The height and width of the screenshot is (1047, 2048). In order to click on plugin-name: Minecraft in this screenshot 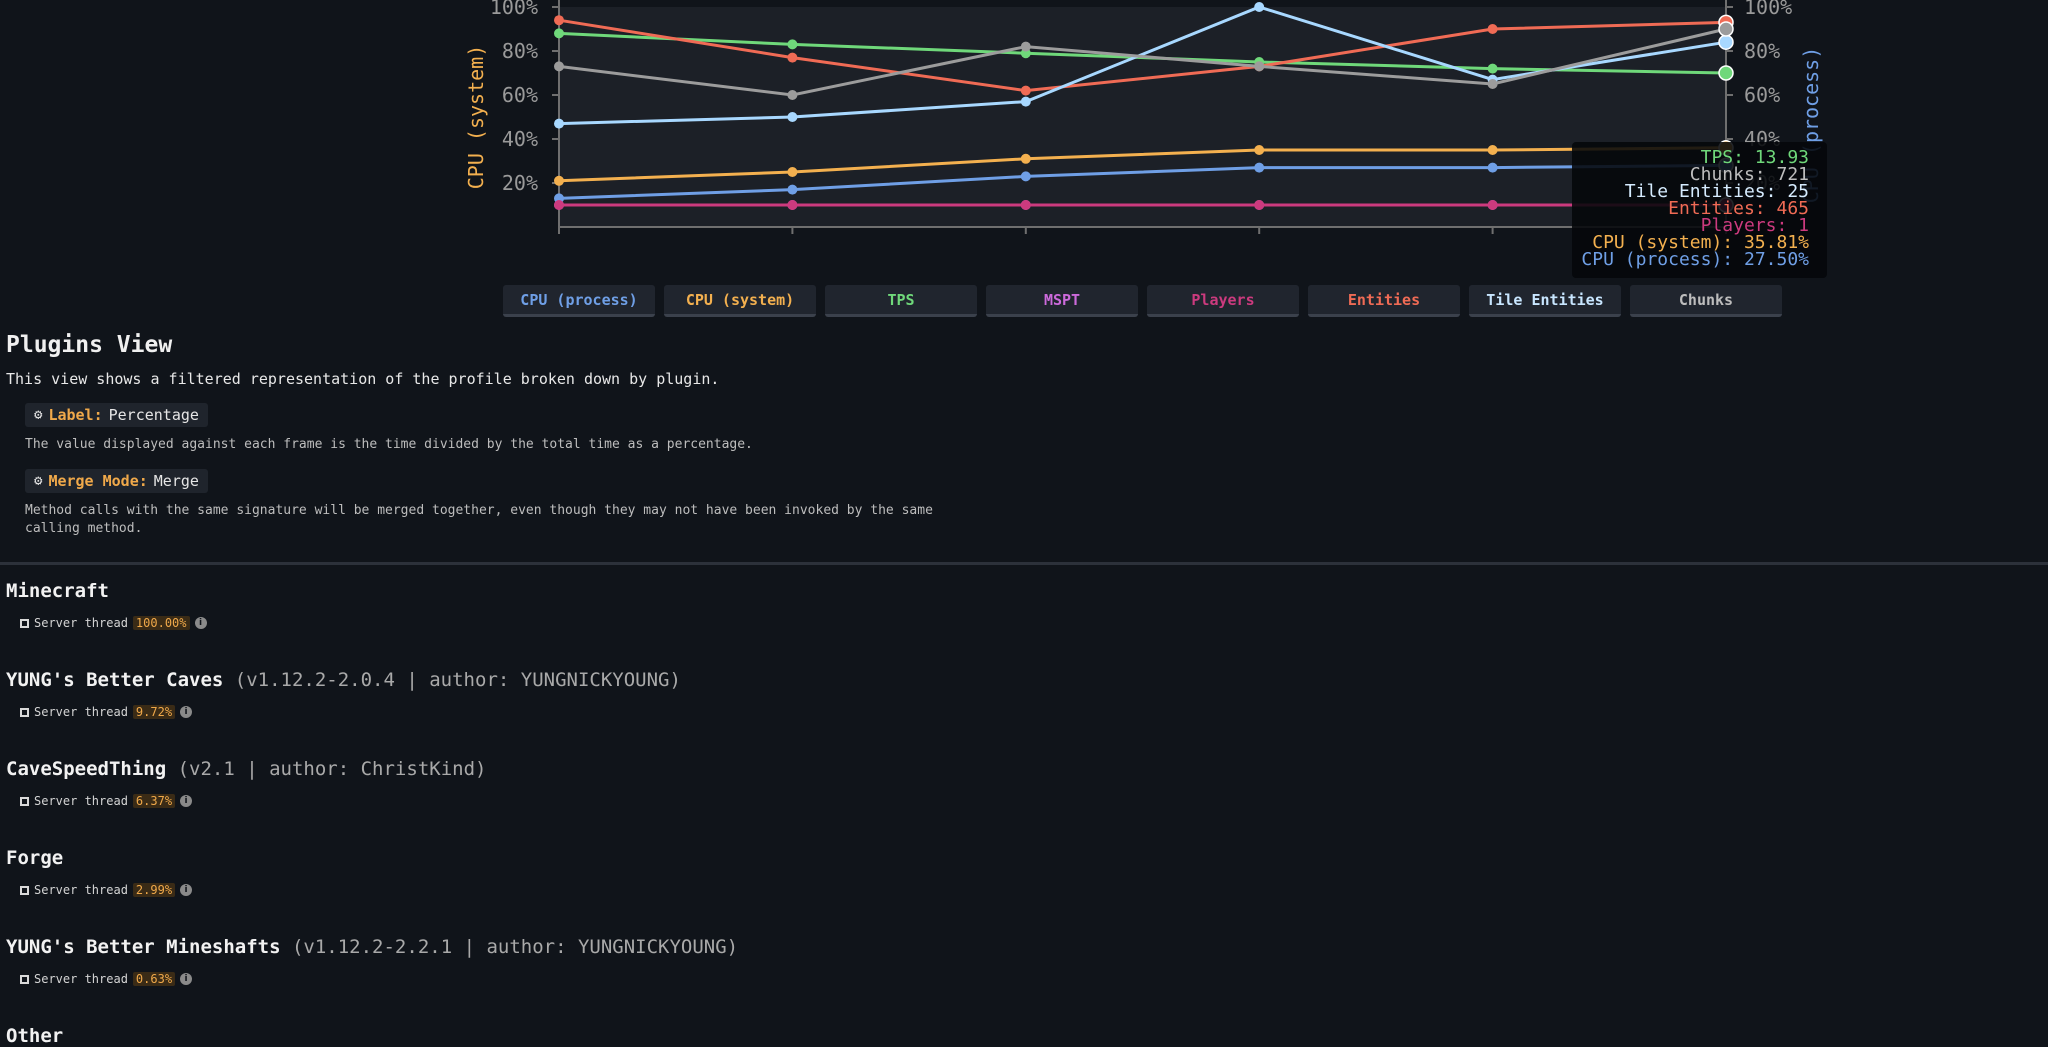, I will do `click(106, 591)`.